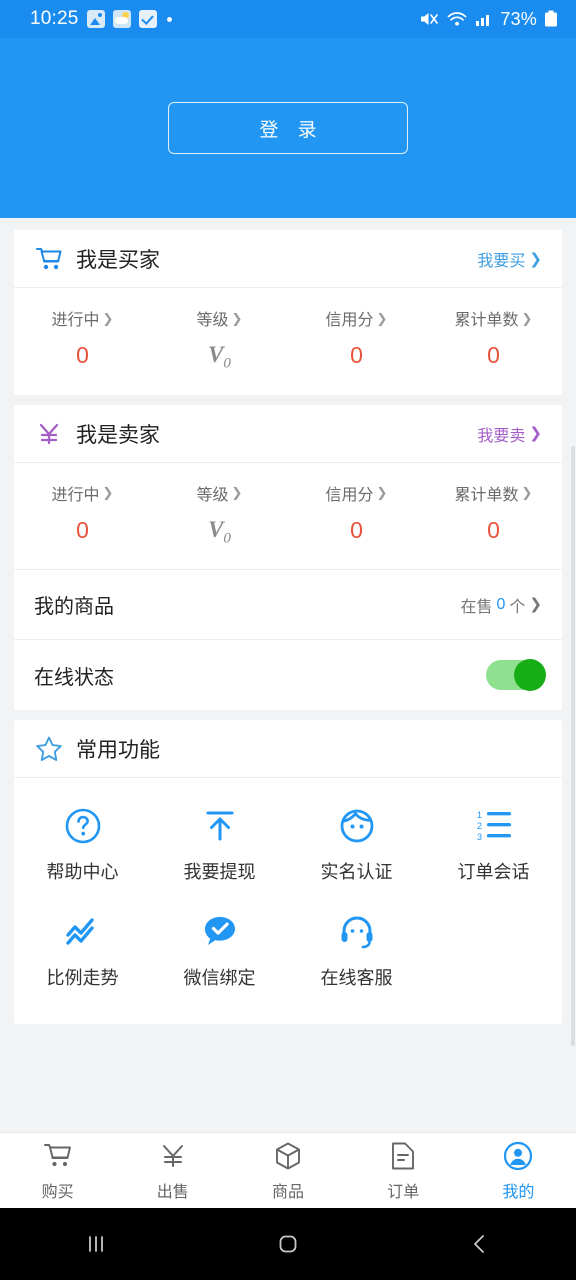 This screenshot has height=1280, width=576. Describe the element at coordinates (479, 826) in the screenshot. I see `svg-text: 2` at that location.